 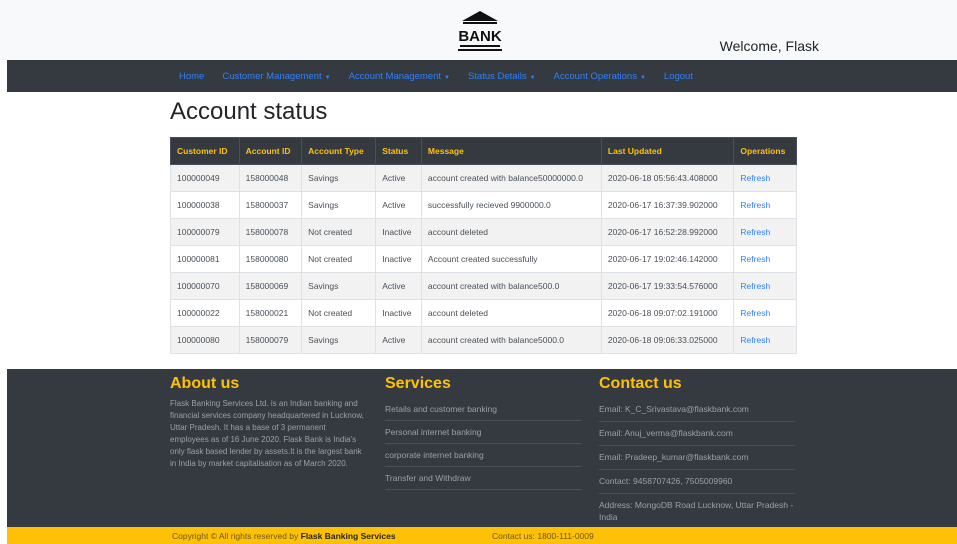 I want to click on contact-email: Email: Anuj_verma@flaskbank.com, so click(x=697, y=434).